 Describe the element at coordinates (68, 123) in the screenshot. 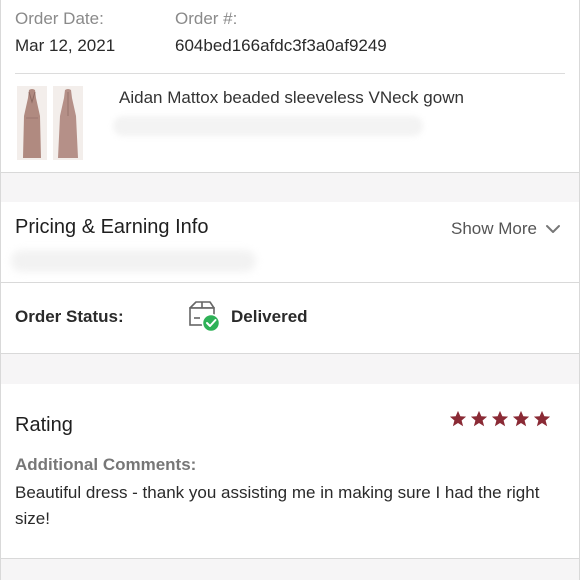

I see `product-thumbnail-back` at that location.